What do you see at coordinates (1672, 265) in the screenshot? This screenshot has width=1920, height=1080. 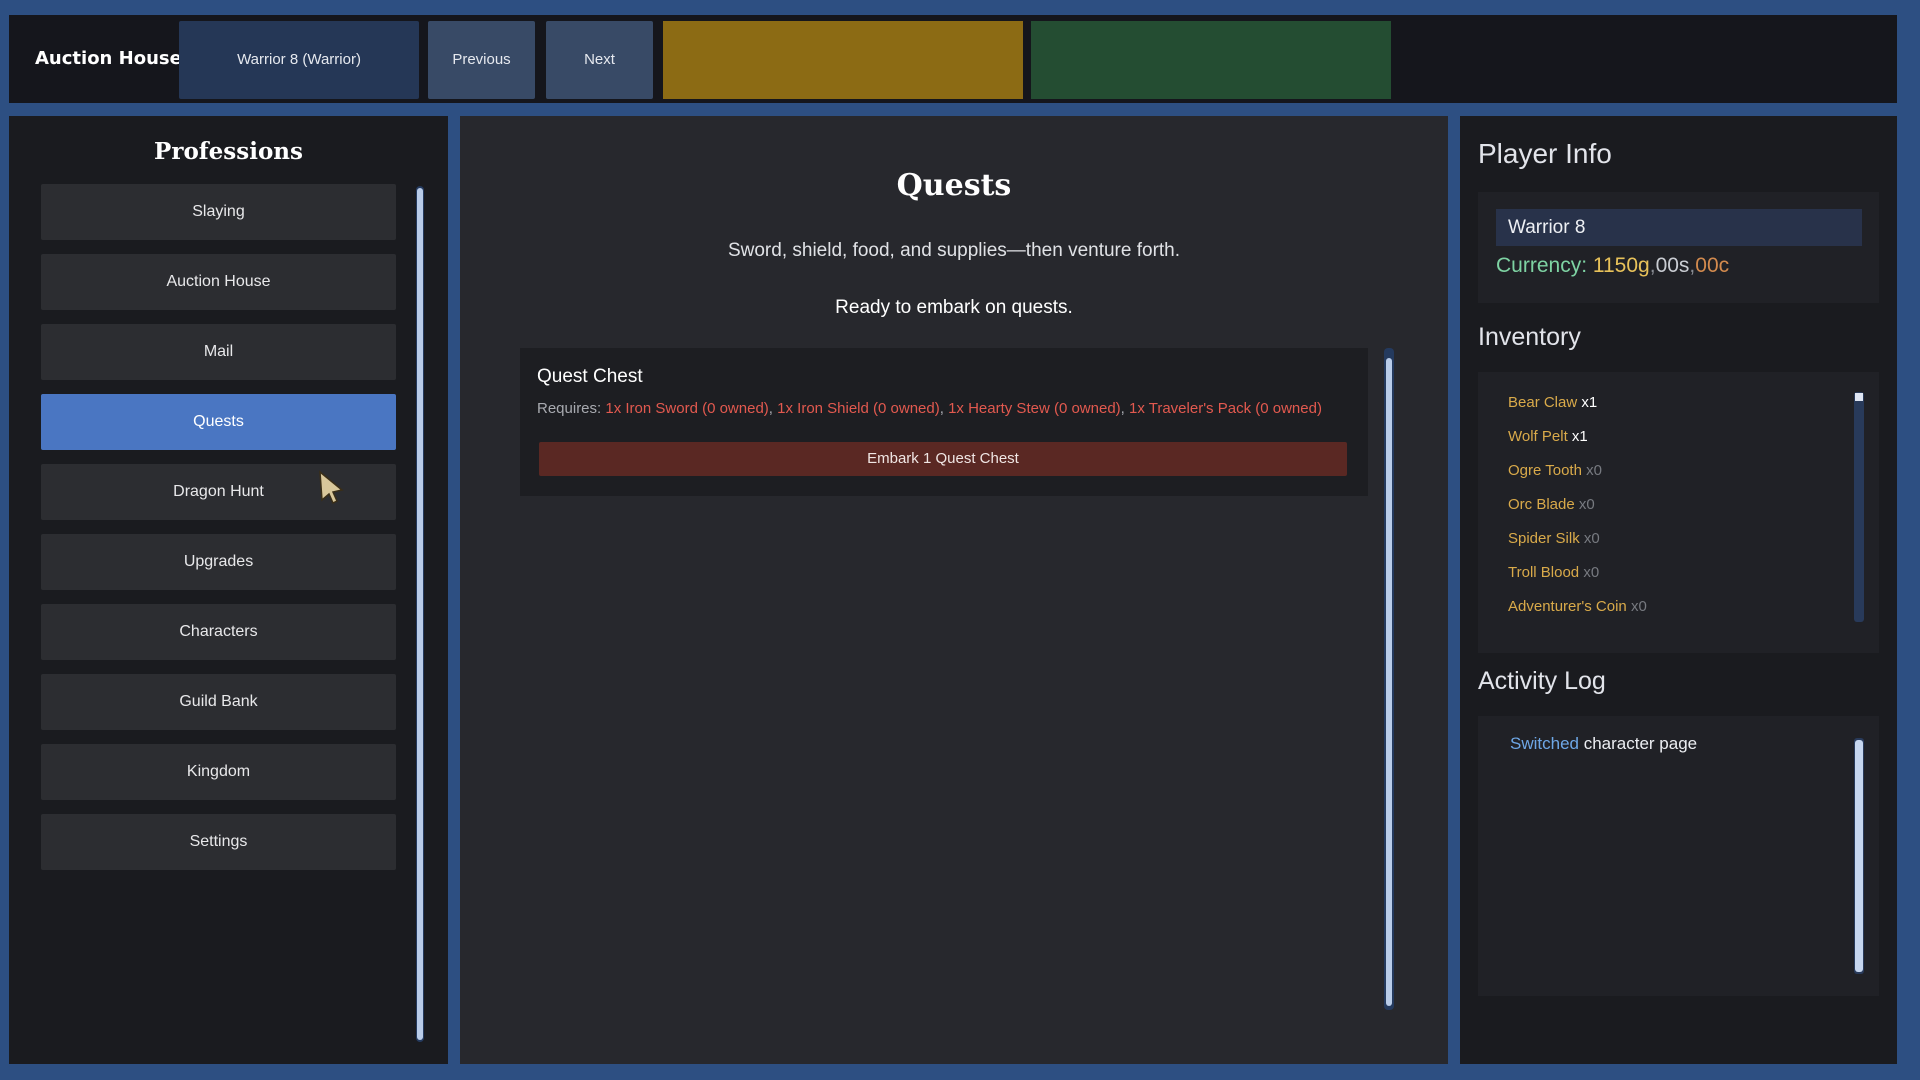 I see `currency-silver: 00s` at bounding box center [1672, 265].